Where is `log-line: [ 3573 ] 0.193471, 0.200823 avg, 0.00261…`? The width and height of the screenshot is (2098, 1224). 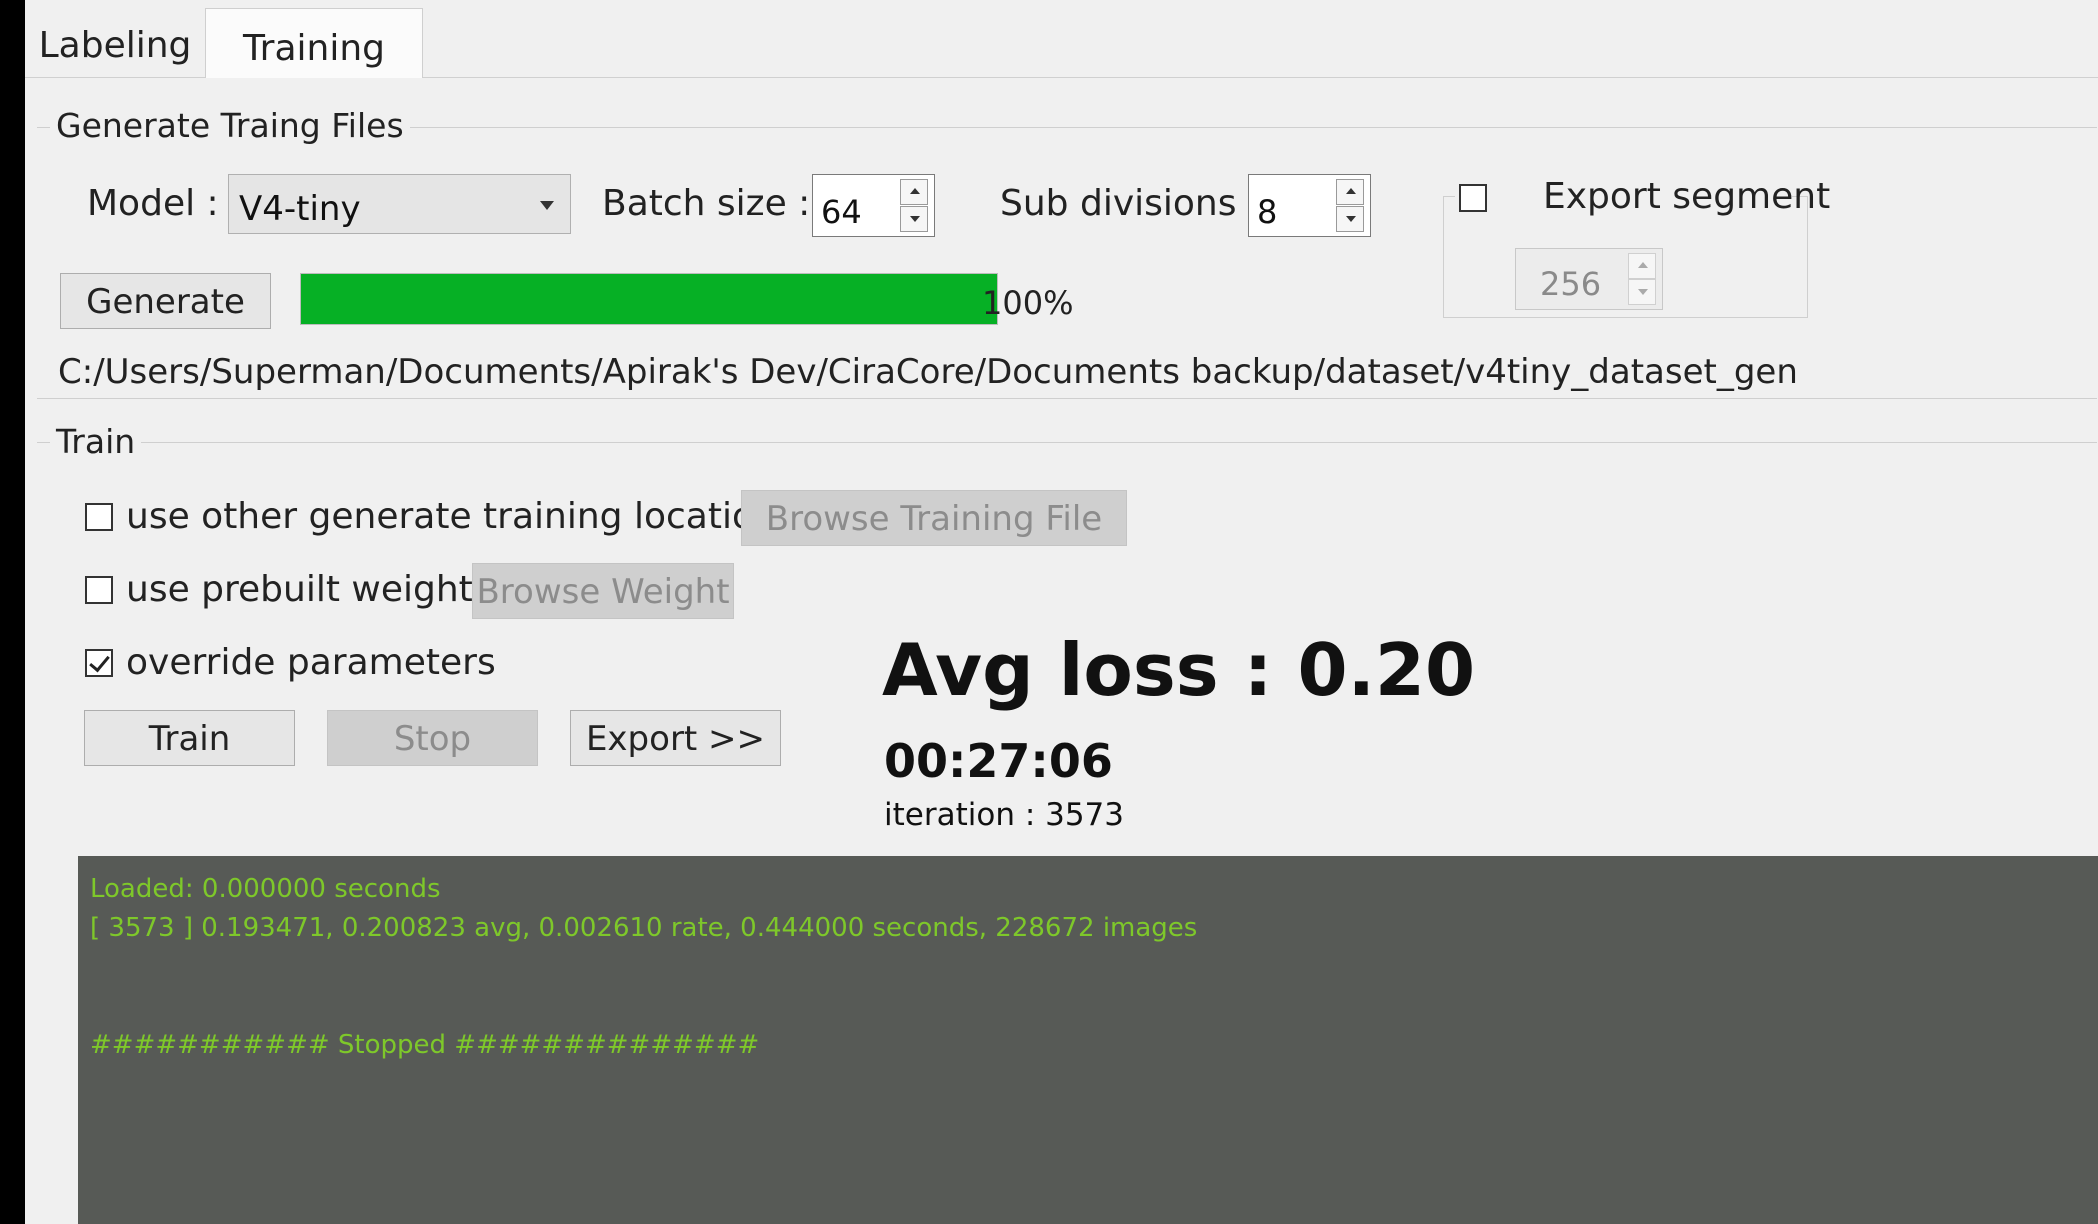 log-line: [ 3573 ] 0.193471, 0.200823 avg, 0.00261… is located at coordinates (644, 928).